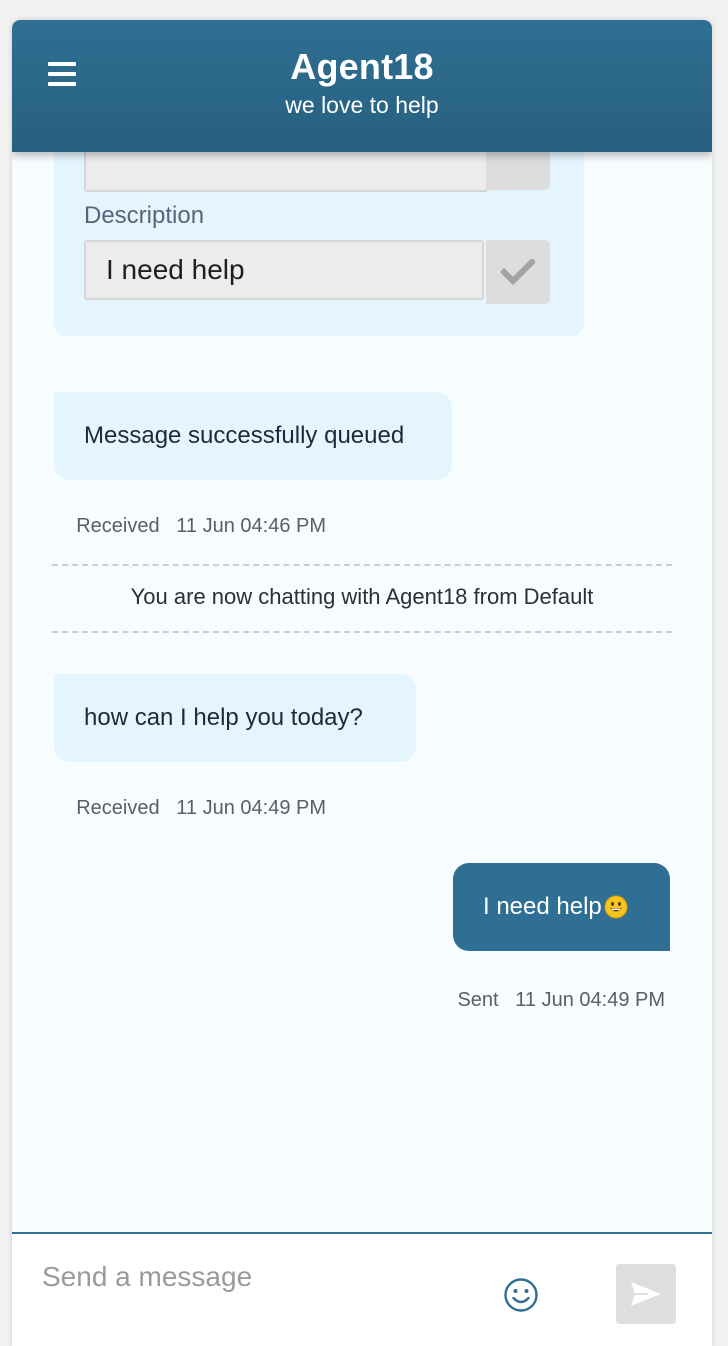 The width and height of the screenshot is (728, 1346). I want to click on send-arrow-icon, so click(646, 1294).